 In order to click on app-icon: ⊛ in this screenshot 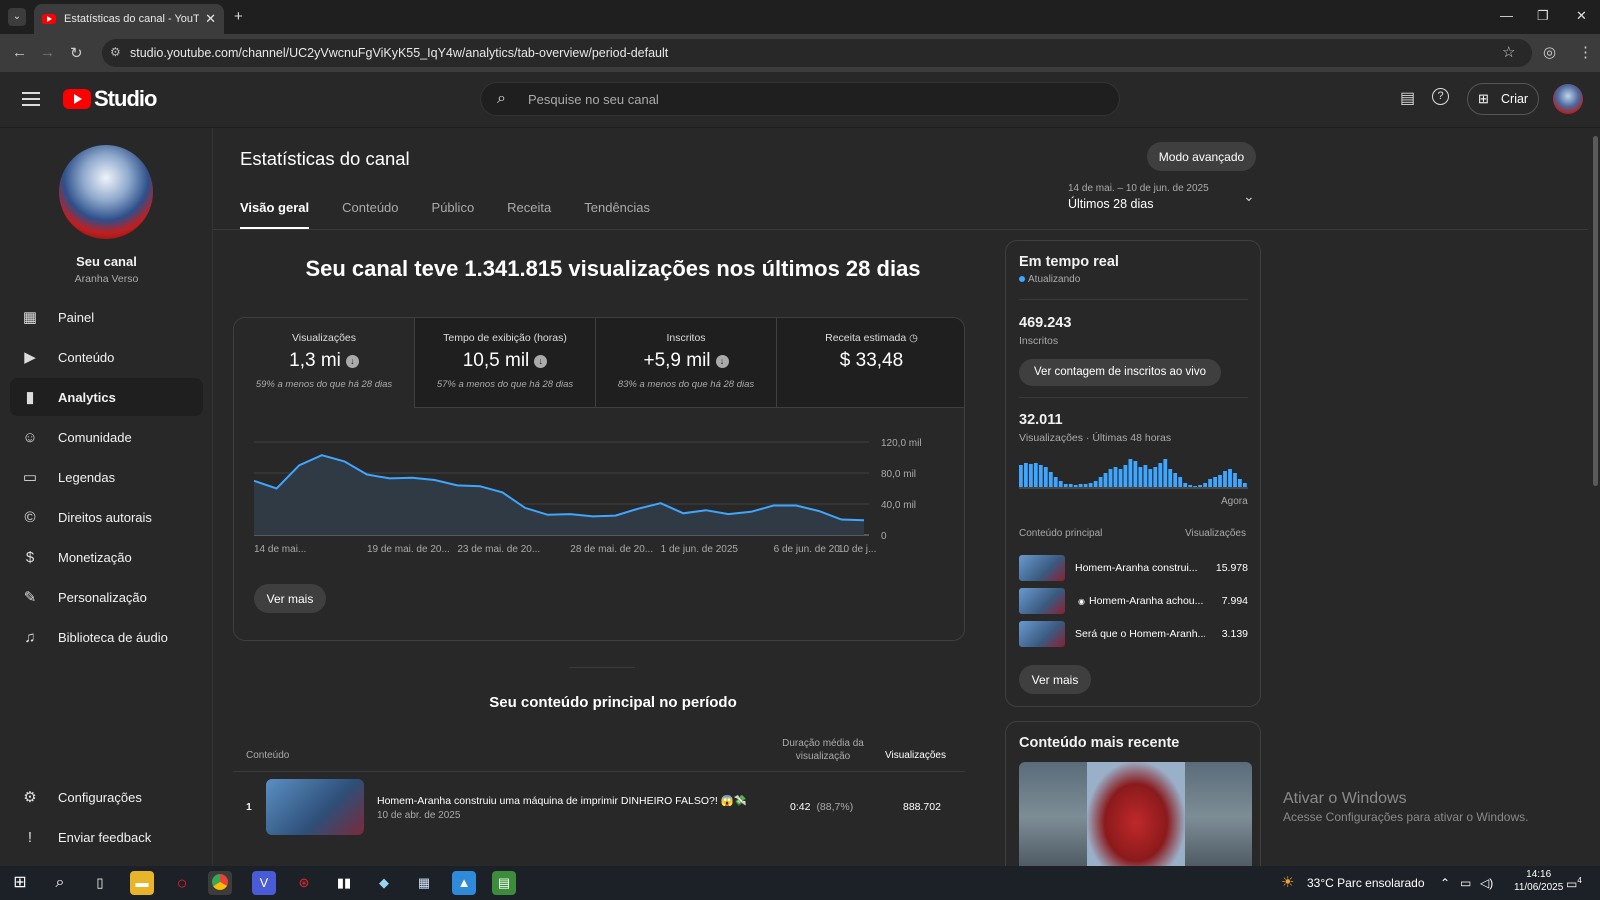, I will do `click(304, 883)`.